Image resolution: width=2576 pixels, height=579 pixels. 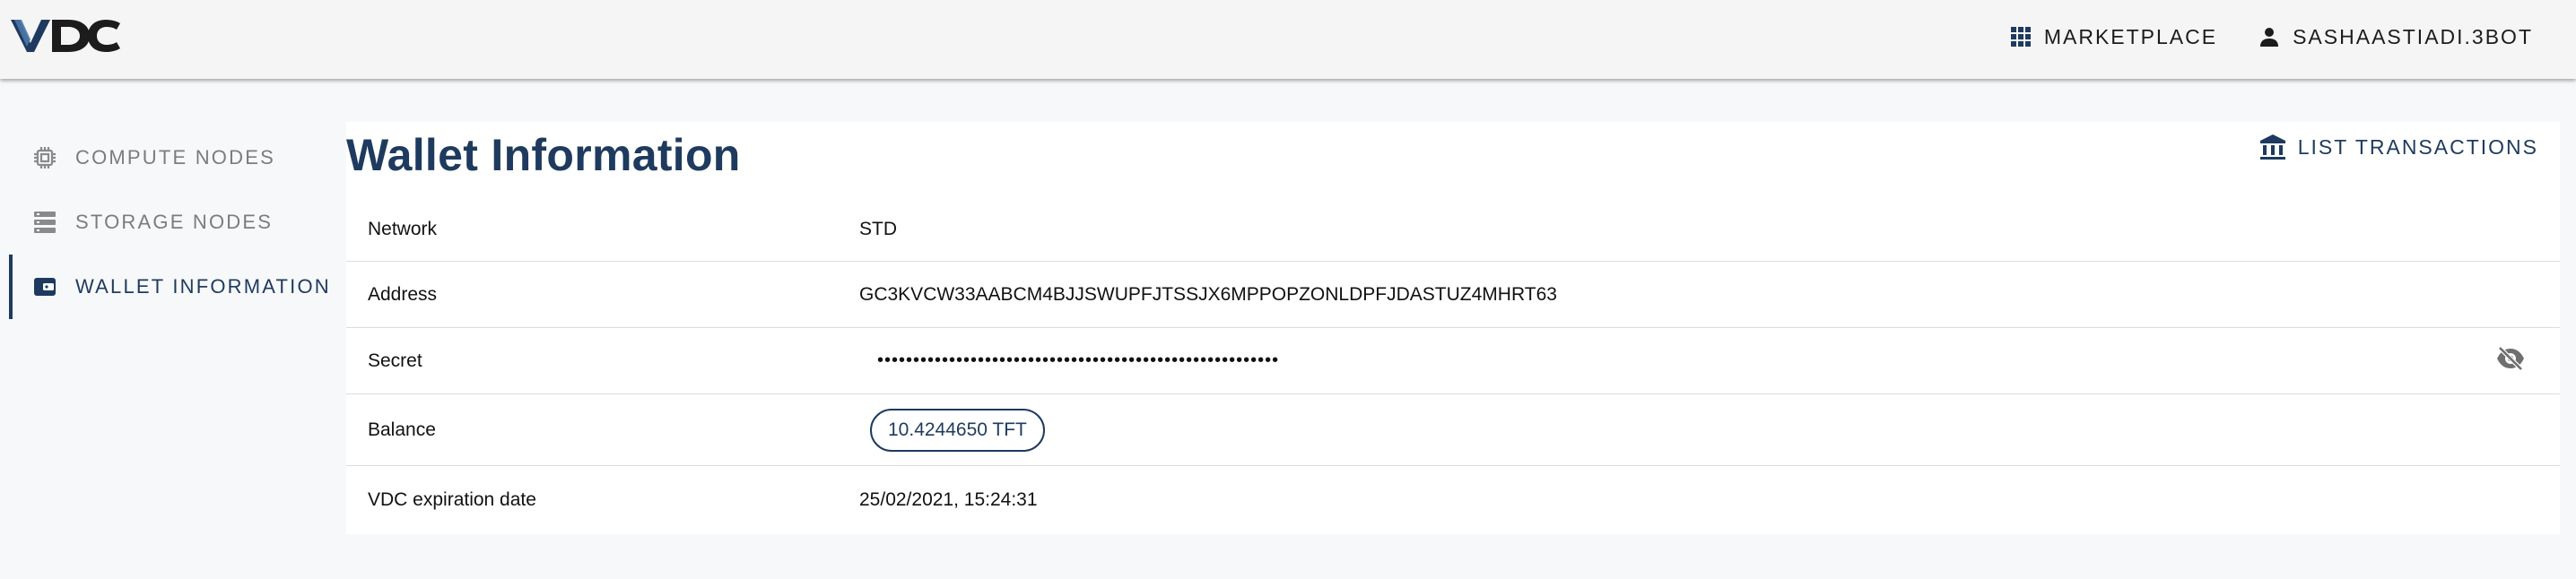 I want to click on network-value: STD, so click(x=878, y=228).